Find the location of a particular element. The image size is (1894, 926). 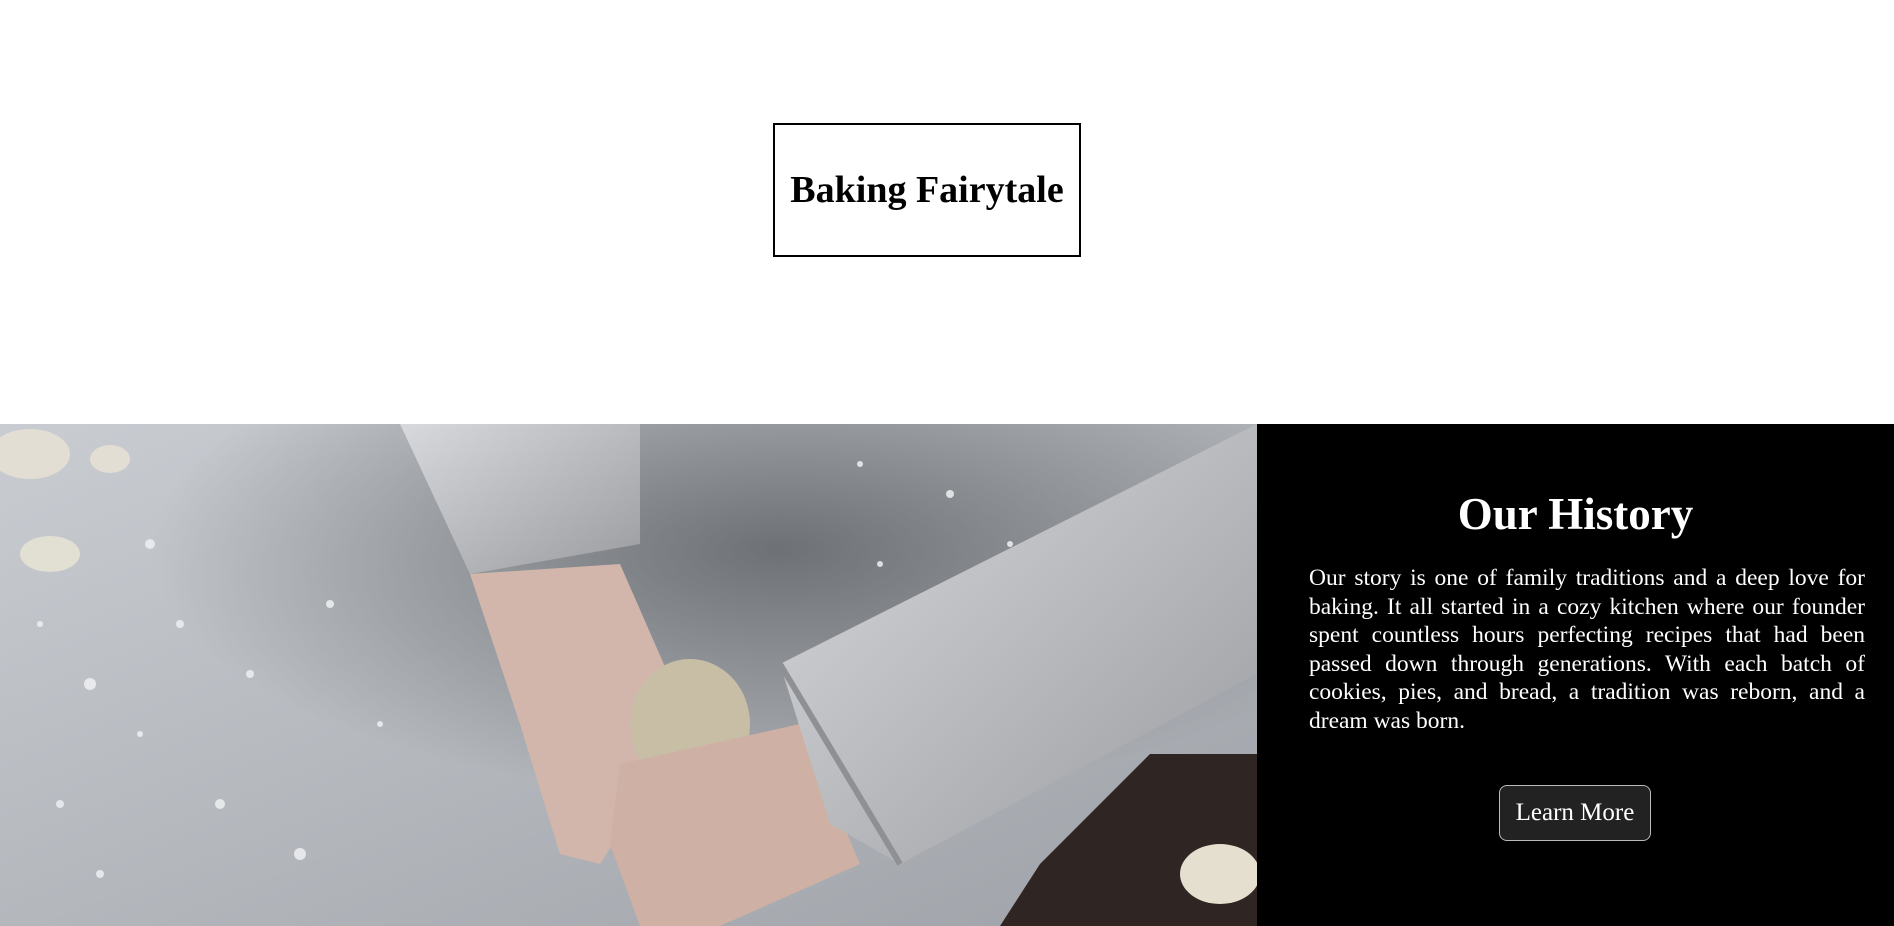

history-title: Our History is located at coordinates (1575, 514).